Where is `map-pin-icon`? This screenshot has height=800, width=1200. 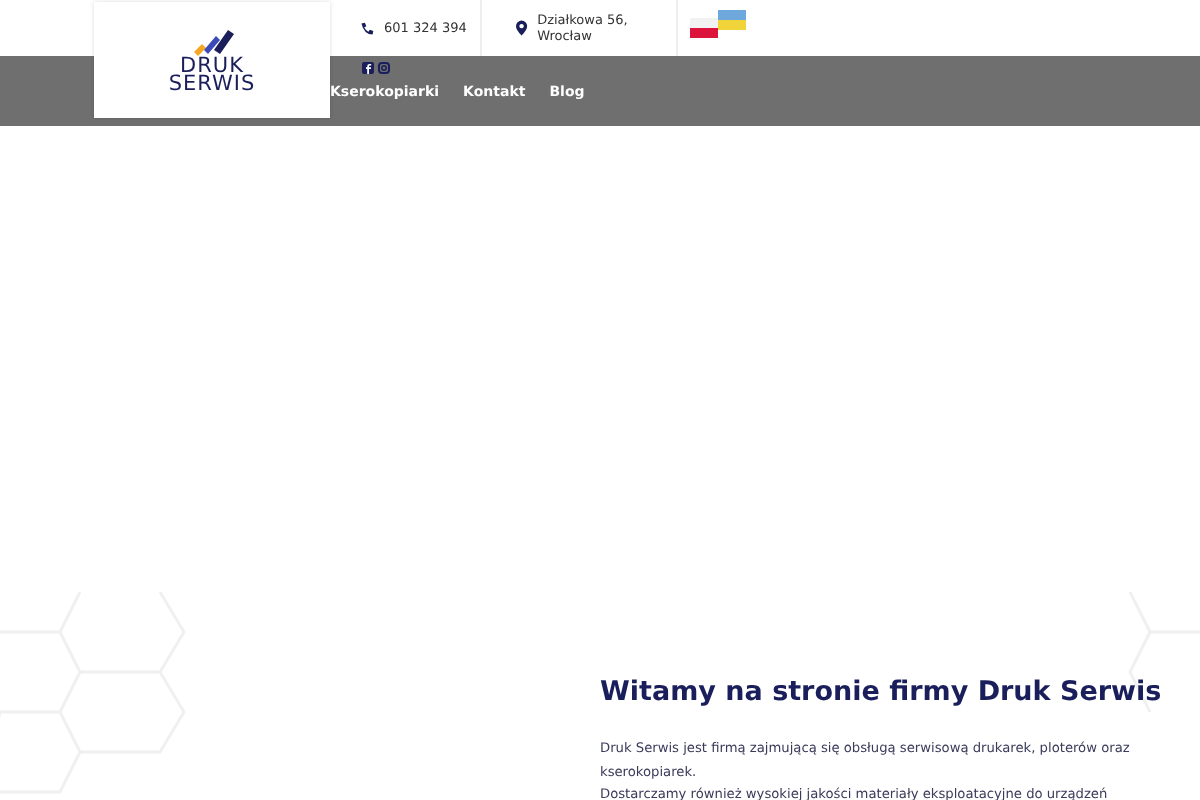
map-pin-icon is located at coordinates (522, 28).